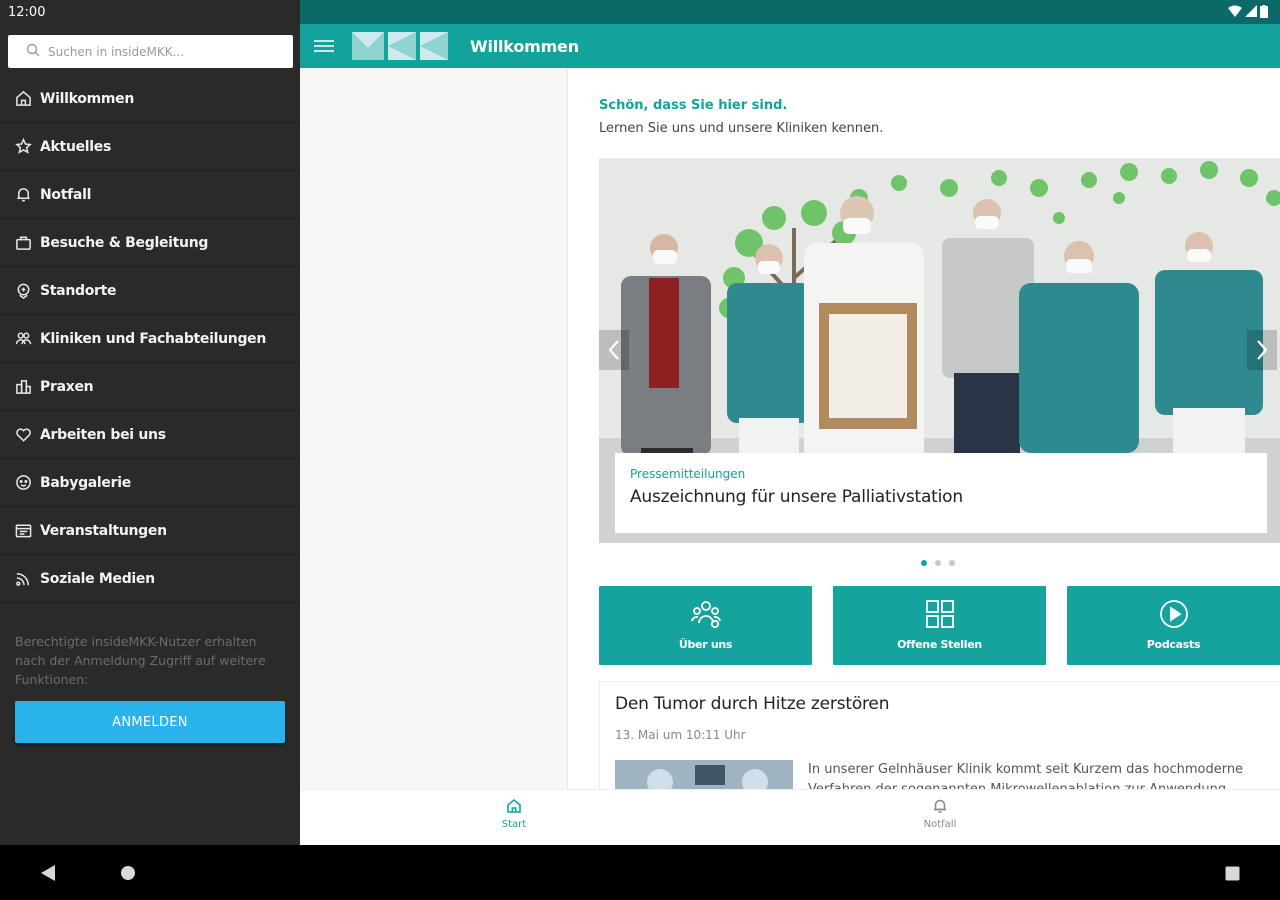 The width and height of the screenshot is (1280, 900). What do you see at coordinates (23, 483) in the screenshot?
I see `baby-icon` at bounding box center [23, 483].